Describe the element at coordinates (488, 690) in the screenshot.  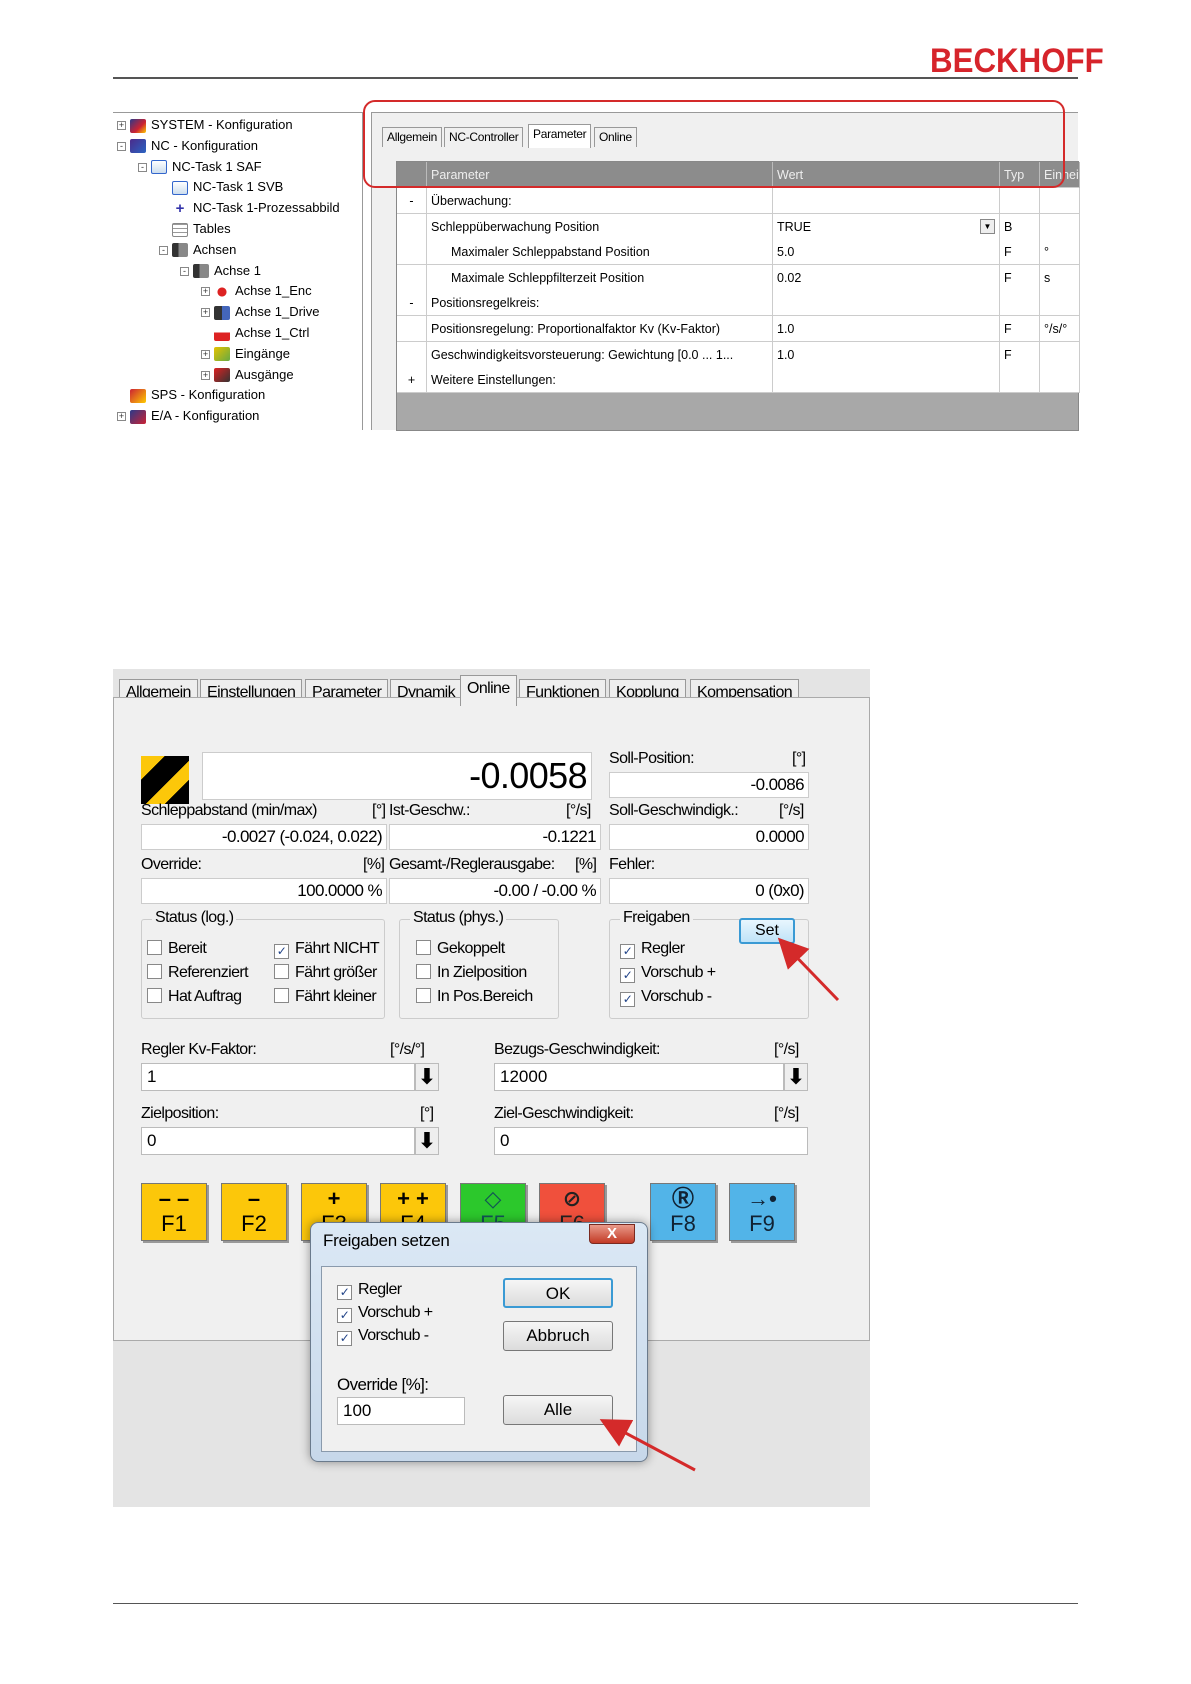
I see `tab-online: Online` at that location.